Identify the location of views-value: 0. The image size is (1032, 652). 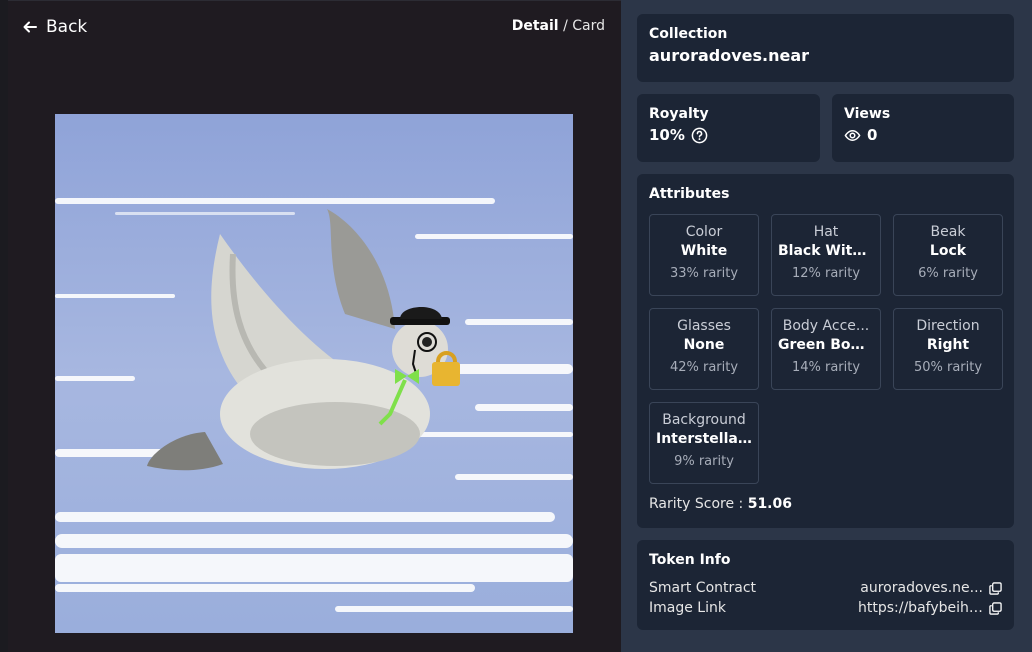
(872, 135).